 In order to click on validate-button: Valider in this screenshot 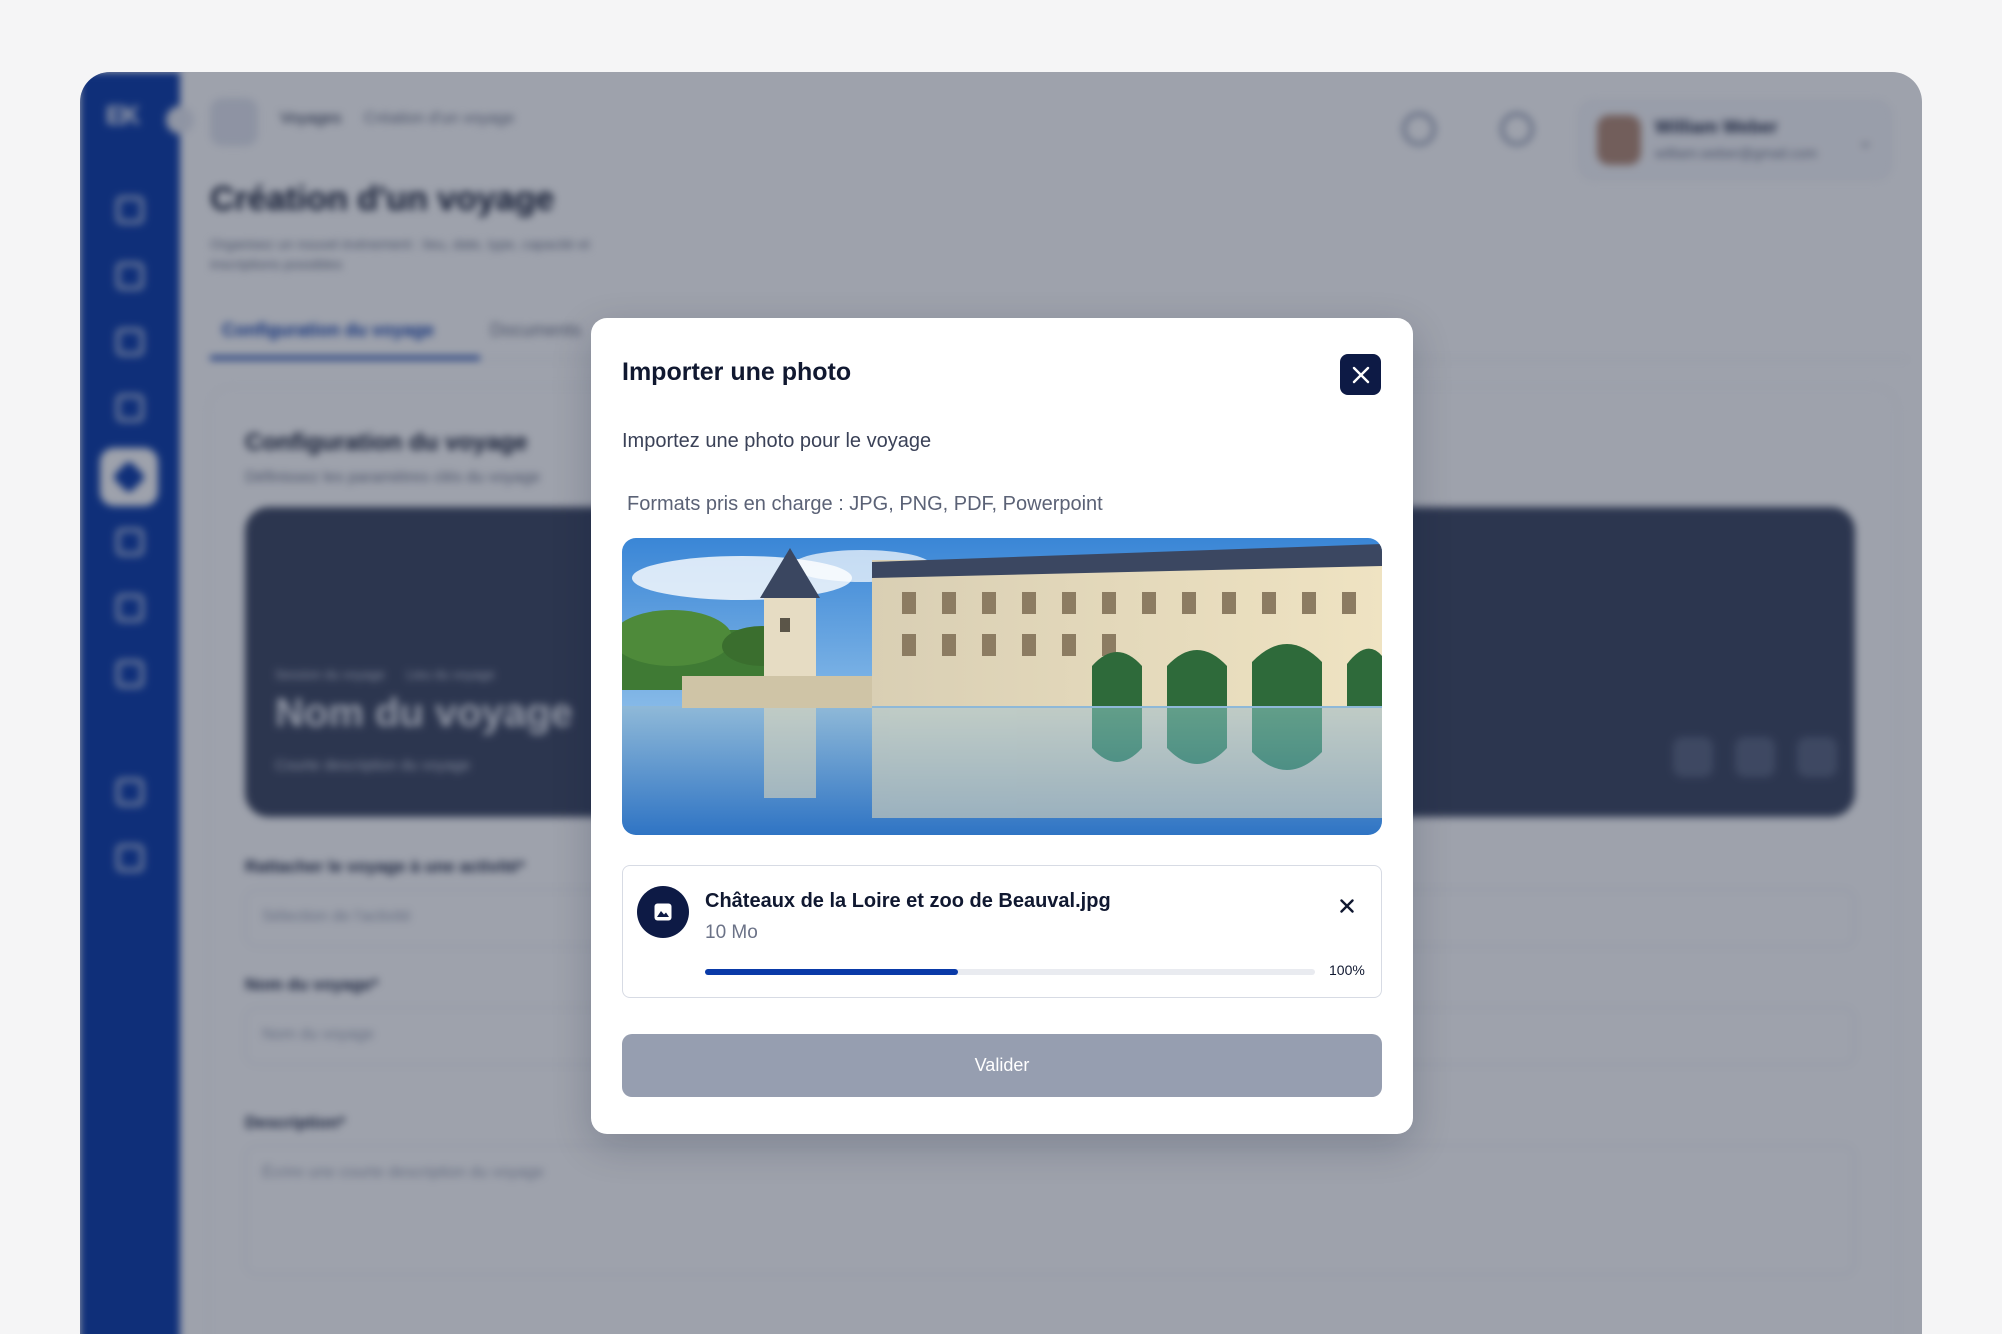, I will do `click(1002, 1065)`.